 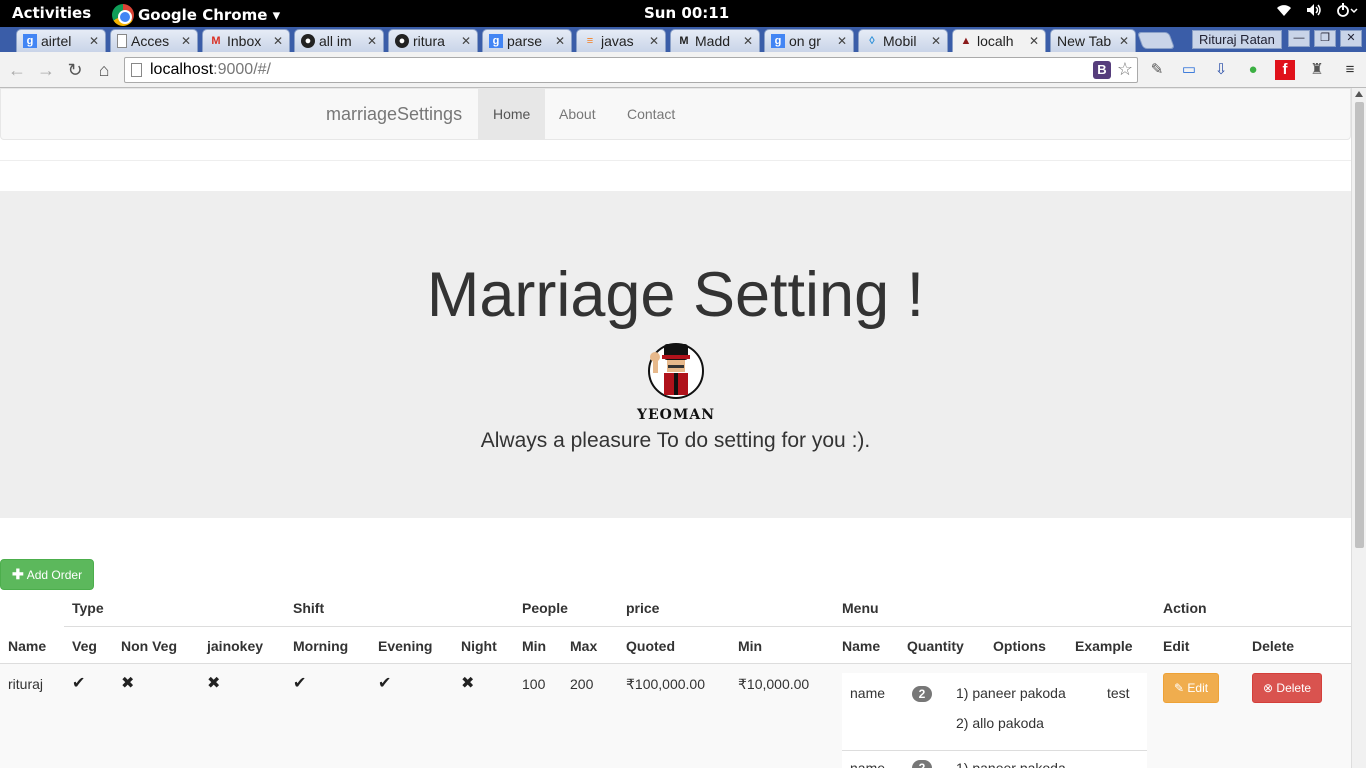 I want to click on minimize-window-button: —, so click(x=1299, y=38).